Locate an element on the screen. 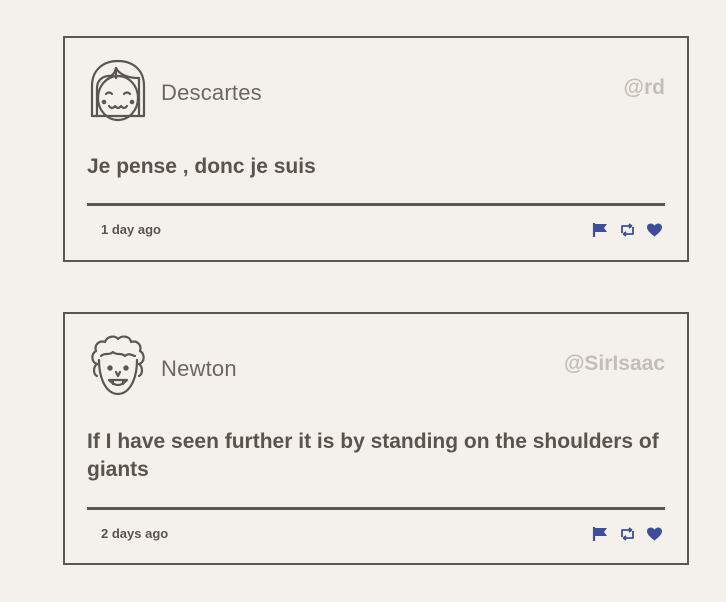  tweet-header: Descartes @rd is located at coordinates (376, 91).